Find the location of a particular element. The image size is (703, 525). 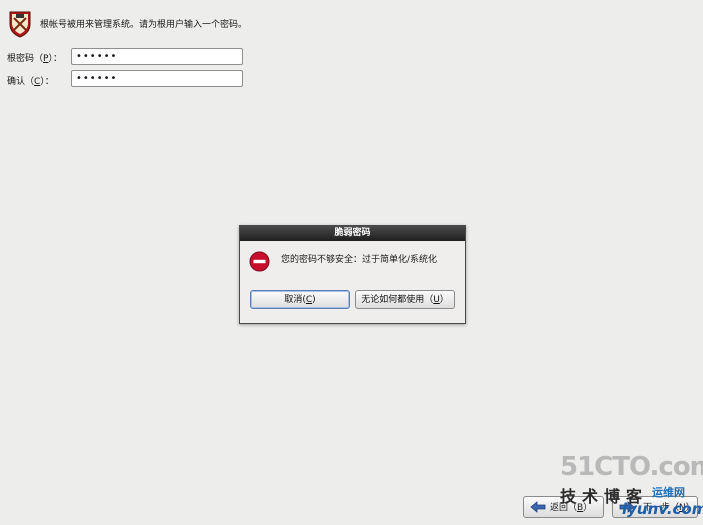

confirm-password-label: 确认（C）： is located at coordinates (30, 82).